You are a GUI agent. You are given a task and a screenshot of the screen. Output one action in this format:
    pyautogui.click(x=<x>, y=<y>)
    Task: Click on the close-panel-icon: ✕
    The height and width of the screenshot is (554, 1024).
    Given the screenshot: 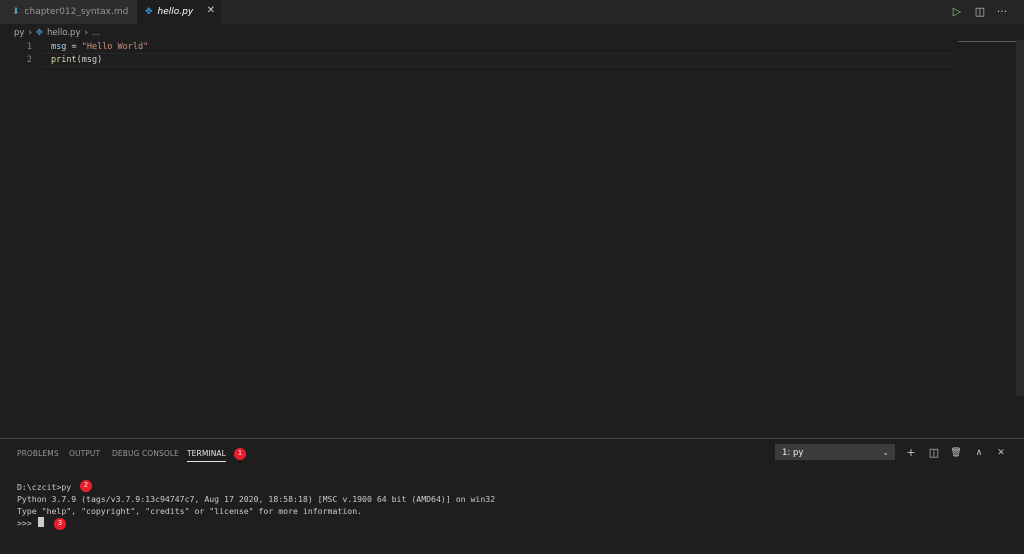 What is the action you would take?
    pyautogui.click(x=1001, y=453)
    